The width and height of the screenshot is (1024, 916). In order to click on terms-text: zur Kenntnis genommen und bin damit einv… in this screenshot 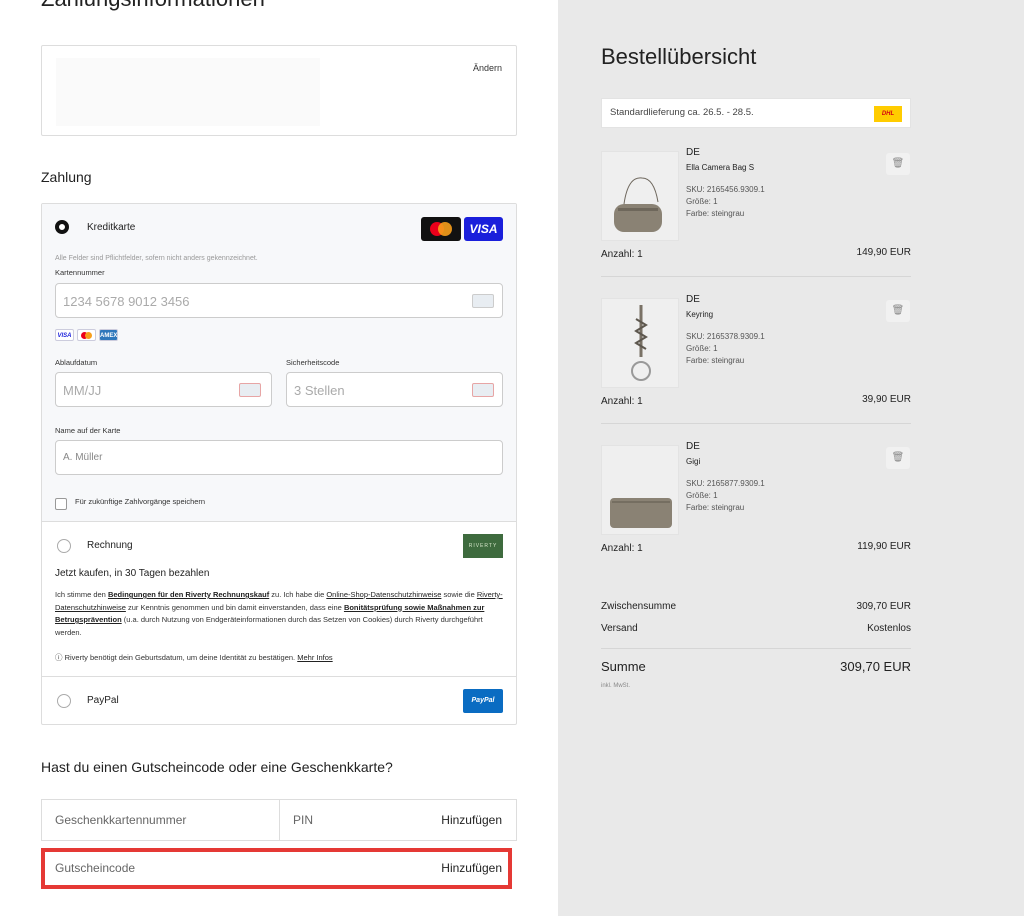, I will do `click(234, 607)`.